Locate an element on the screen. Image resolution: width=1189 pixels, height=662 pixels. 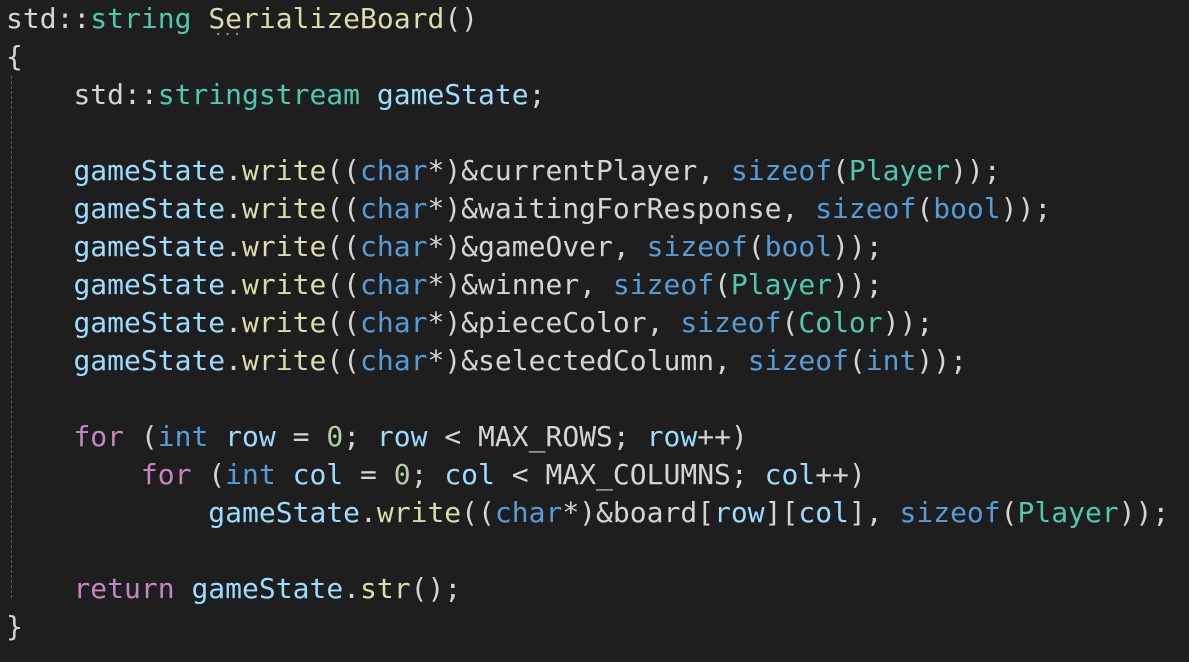
code-token: string is located at coordinates (141, 18).